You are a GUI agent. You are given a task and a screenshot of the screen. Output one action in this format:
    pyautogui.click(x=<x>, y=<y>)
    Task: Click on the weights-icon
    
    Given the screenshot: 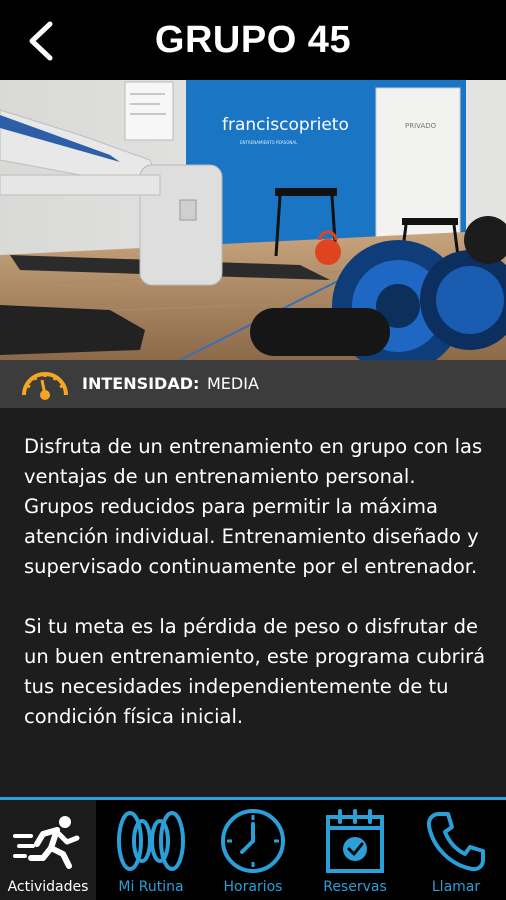 What is the action you would take?
    pyautogui.click(x=151, y=841)
    